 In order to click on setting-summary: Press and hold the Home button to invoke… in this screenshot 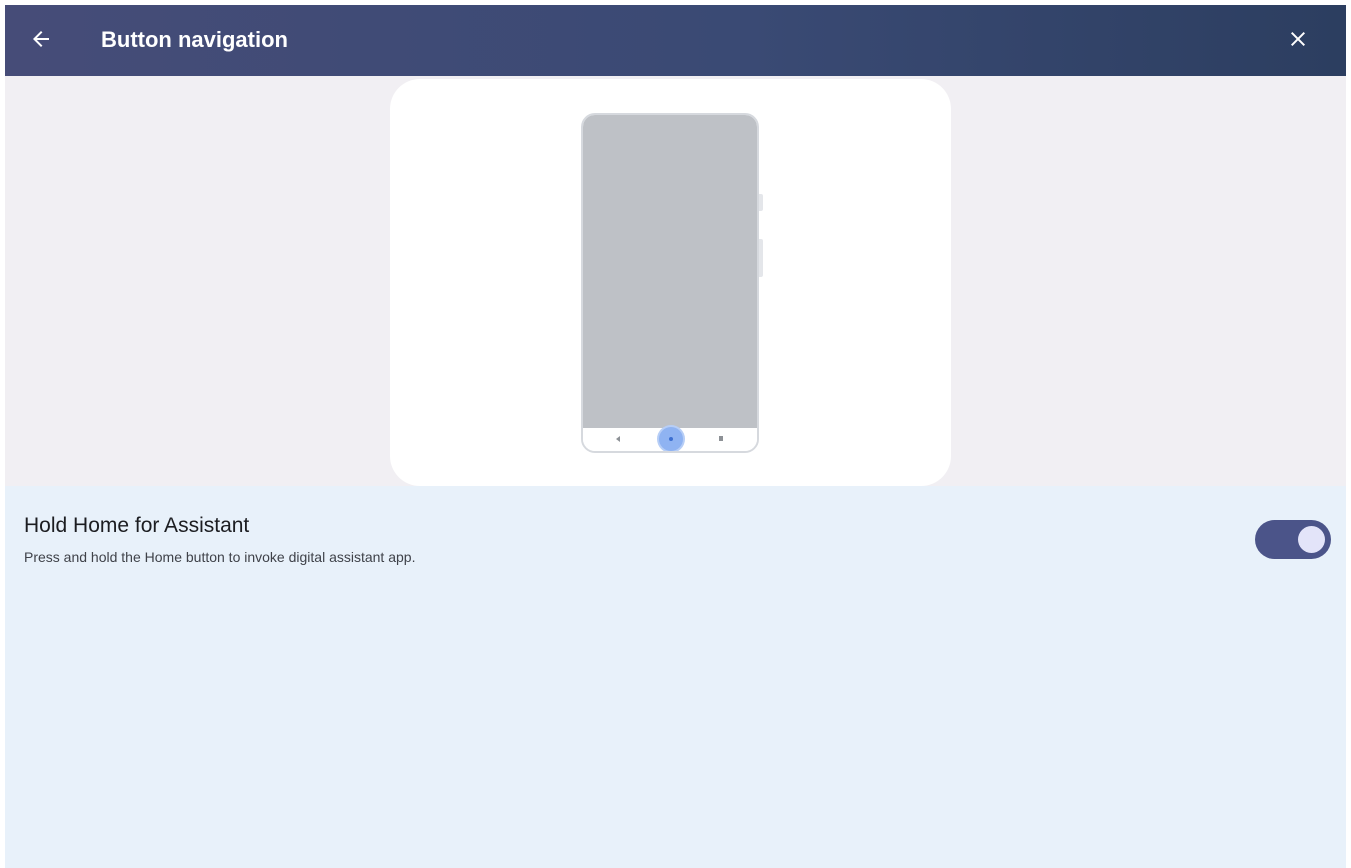, I will do `click(220, 557)`.